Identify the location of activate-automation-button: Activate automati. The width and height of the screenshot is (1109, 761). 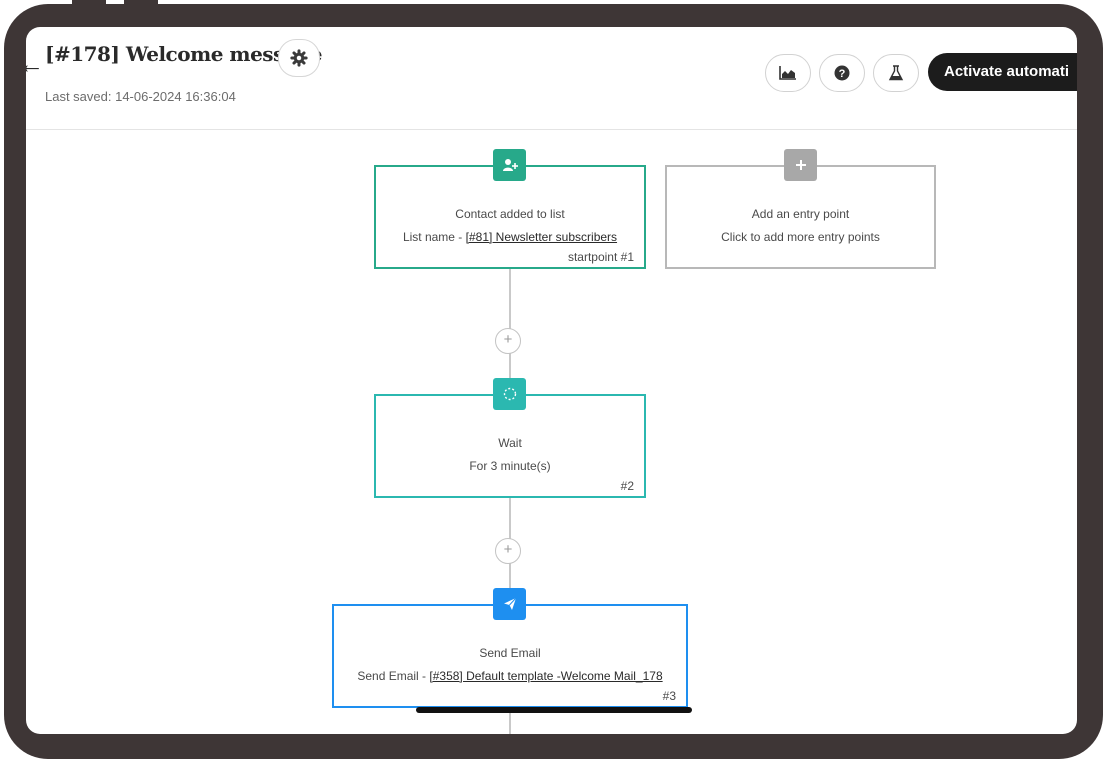
(1002, 72).